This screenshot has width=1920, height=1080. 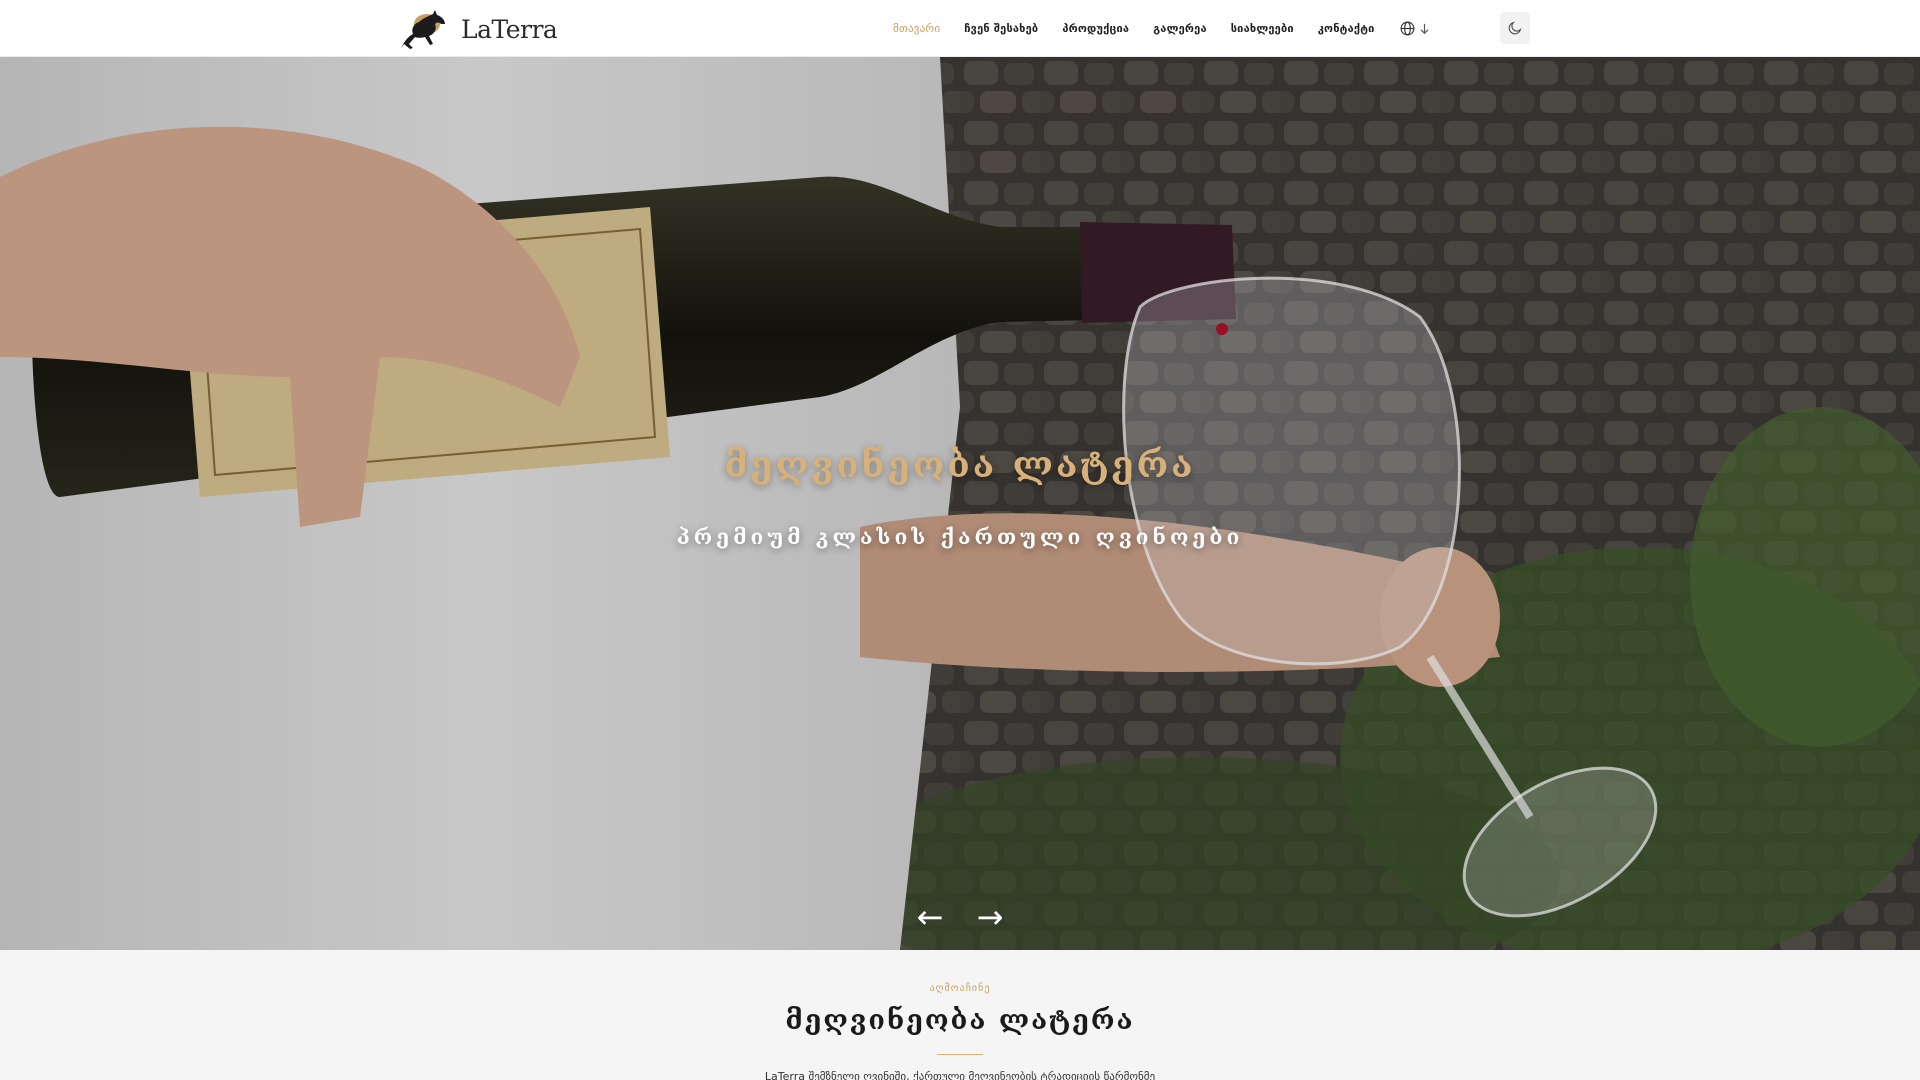 I want to click on horse-logo-icon, so click(x=423, y=29).